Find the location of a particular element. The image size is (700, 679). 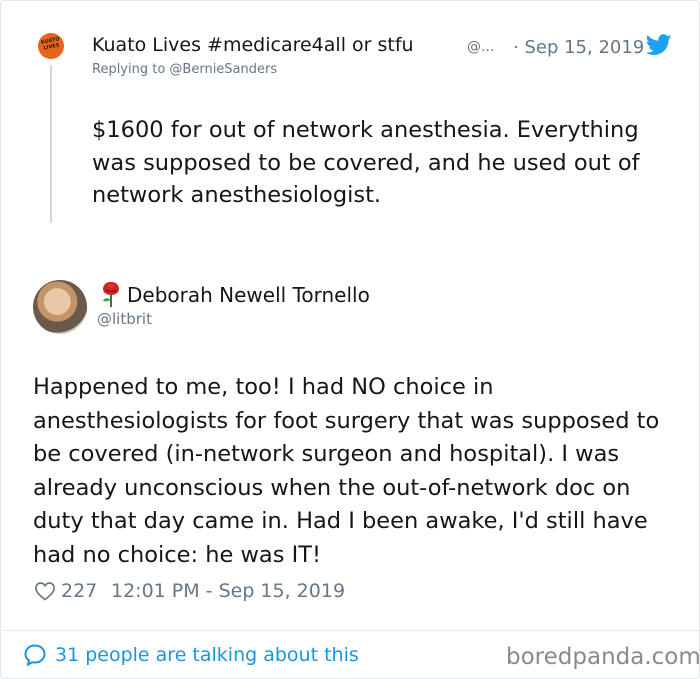

reply-handle: @litbrit is located at coordinates (124, 319).